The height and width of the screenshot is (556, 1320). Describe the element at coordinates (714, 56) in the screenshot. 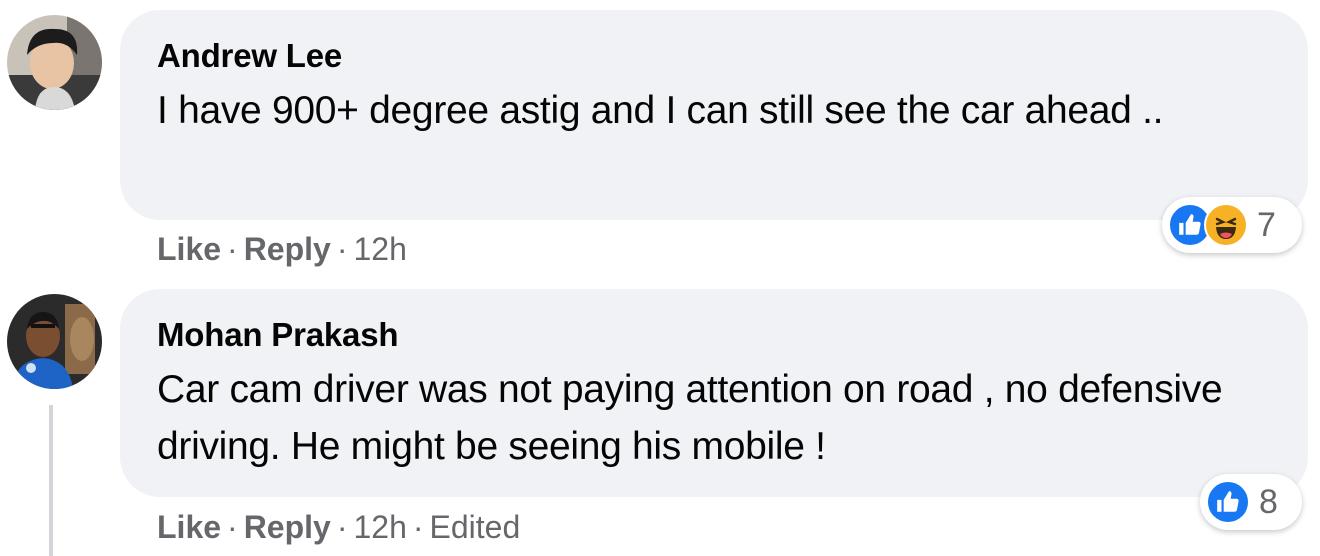

I see `comment-author: Andrew Lee` at that location.